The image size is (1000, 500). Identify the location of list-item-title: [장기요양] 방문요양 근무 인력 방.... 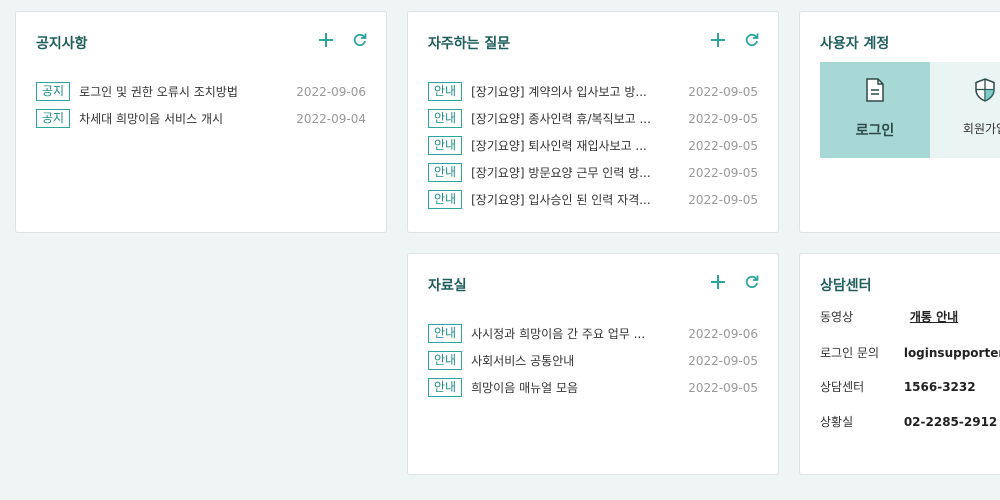
(572, 172).